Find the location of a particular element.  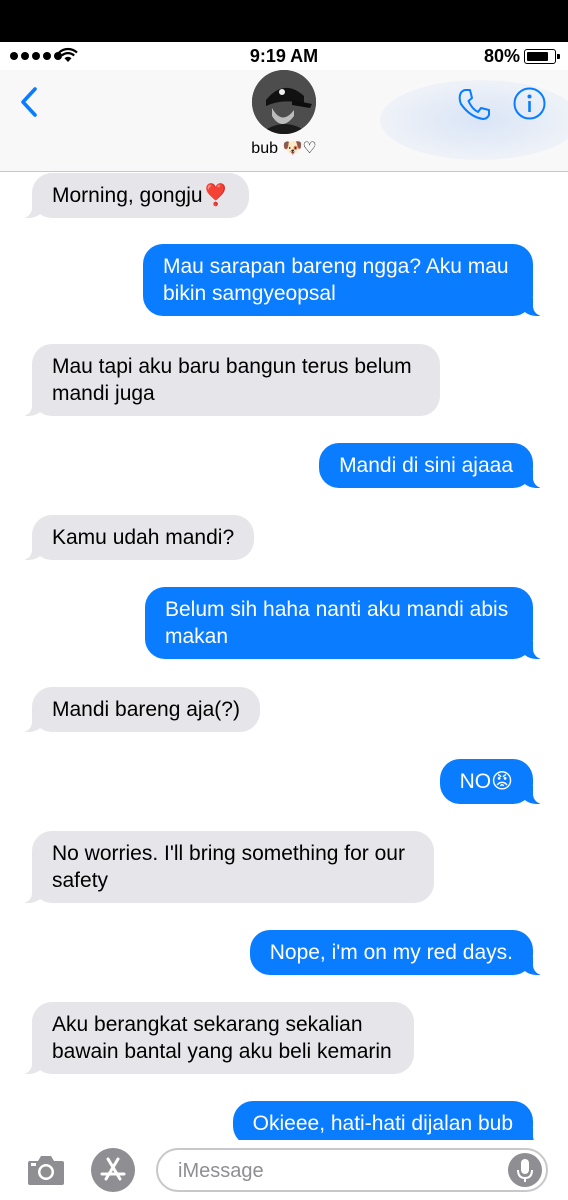

message-bubble-outgoing: NO😡 is located at coordinates (491, 781).